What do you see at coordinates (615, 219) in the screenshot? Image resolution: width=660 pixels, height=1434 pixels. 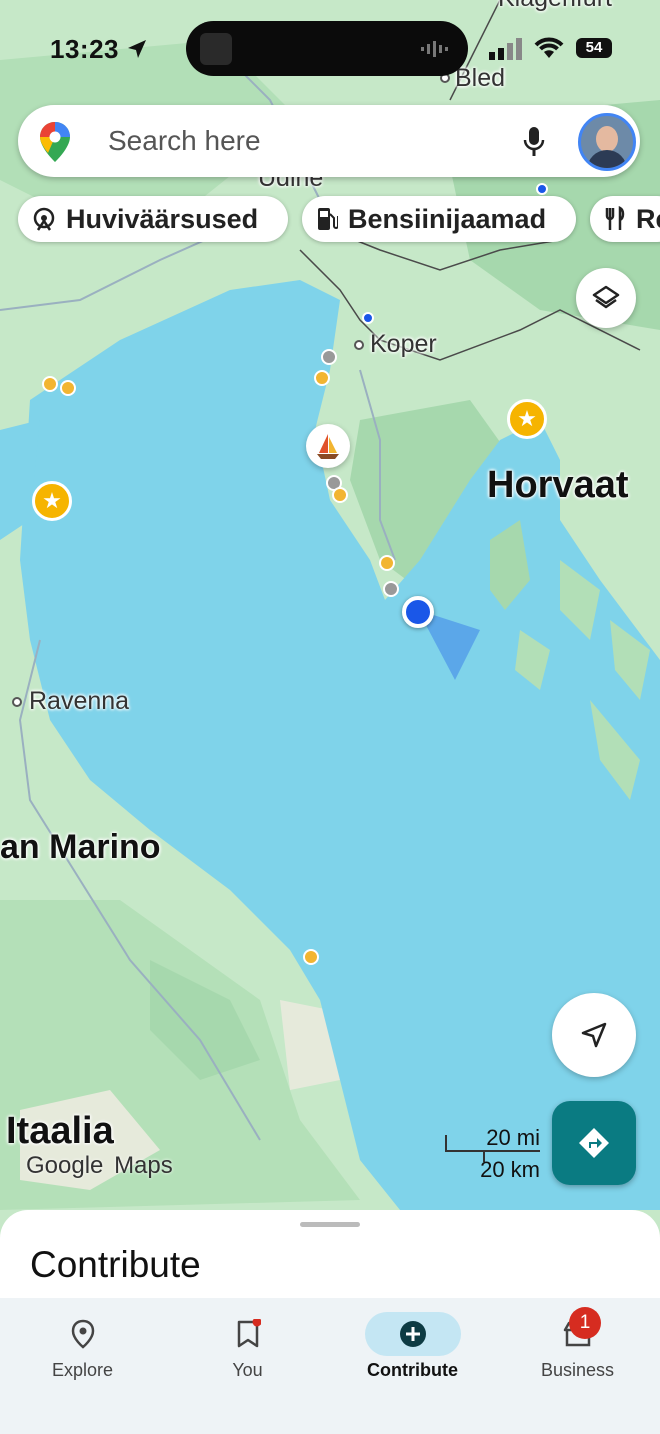 I see `restaurant-icon` at bounding box center [615, 219].